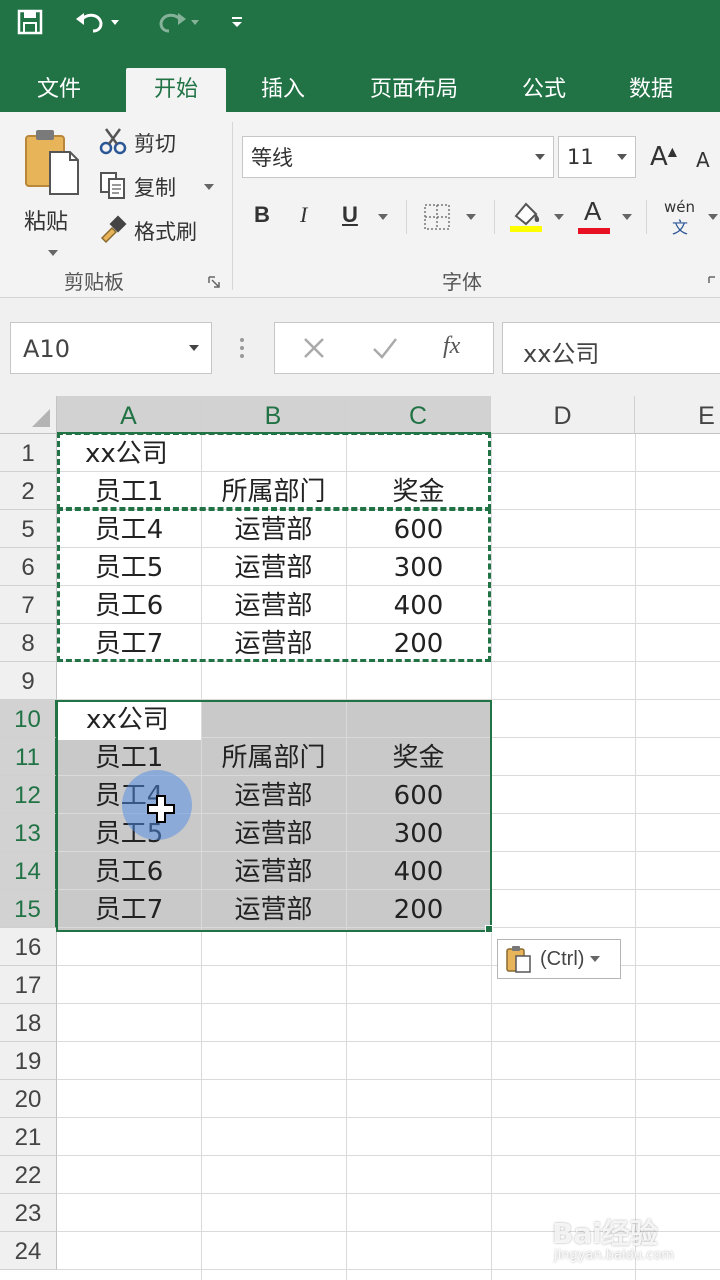  I want to click on save-icon, so click(30, 22).